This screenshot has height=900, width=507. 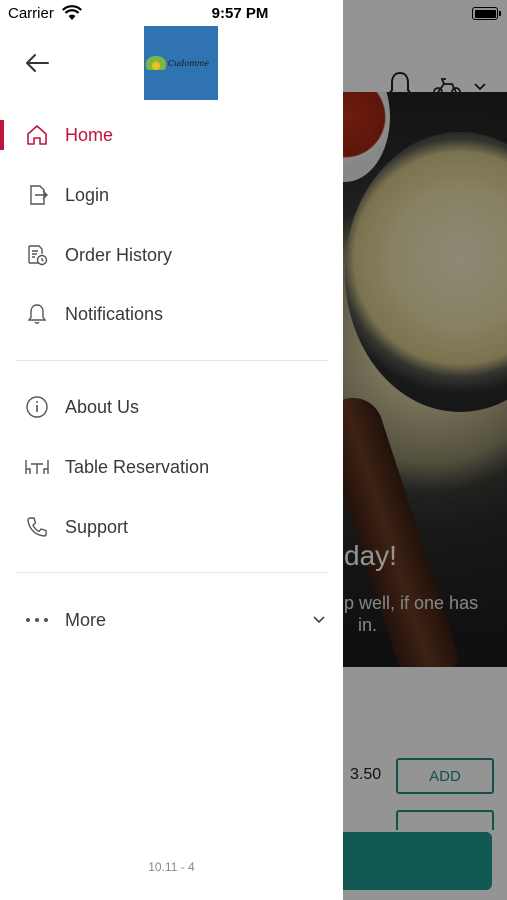 What do you see at coordinates (89, 134) in the screenshot?
I see `menu-label-home: Home` at bounding box center [89, 134].